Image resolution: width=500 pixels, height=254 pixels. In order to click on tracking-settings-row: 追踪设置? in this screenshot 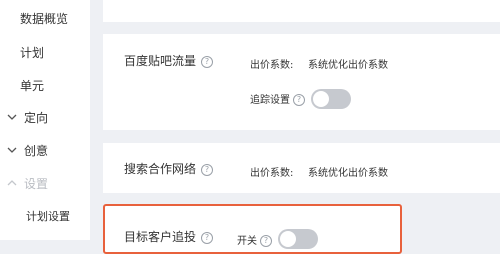, I will do `click(277, 98)`.